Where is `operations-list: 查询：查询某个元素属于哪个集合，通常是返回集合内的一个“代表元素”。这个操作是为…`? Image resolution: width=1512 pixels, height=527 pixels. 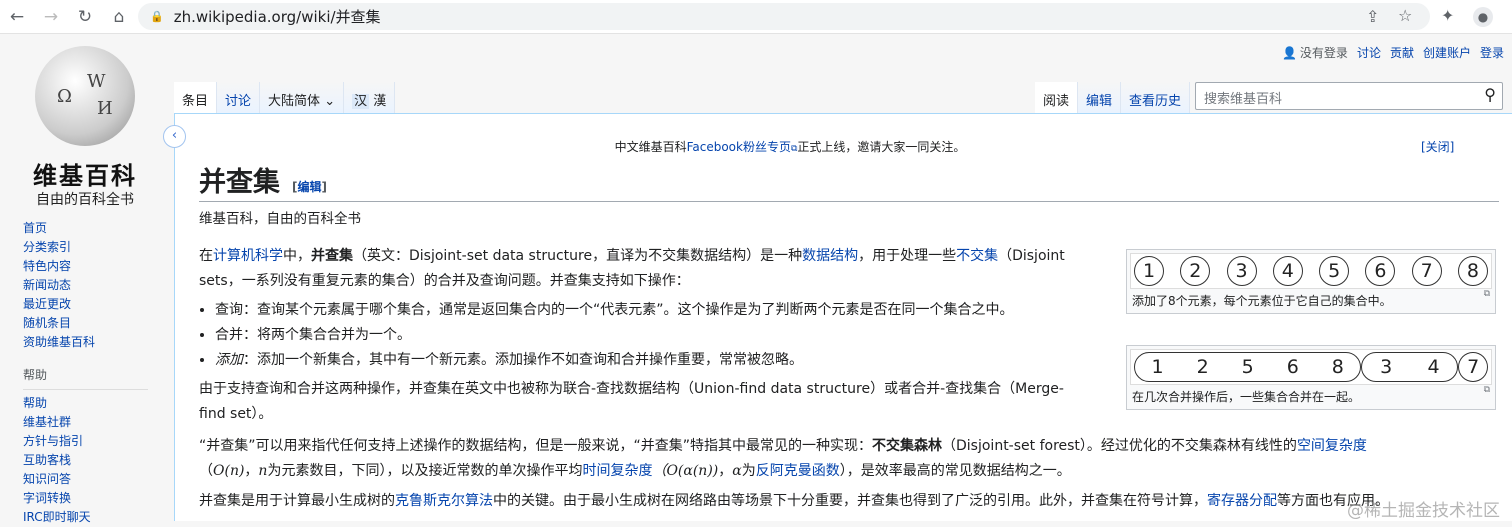 operations-list: 查询：查询某个元素属于哪个集合，通常是返回集合内的一个“代表元素”。这个操作是为… is located at coordinates (857, 335).